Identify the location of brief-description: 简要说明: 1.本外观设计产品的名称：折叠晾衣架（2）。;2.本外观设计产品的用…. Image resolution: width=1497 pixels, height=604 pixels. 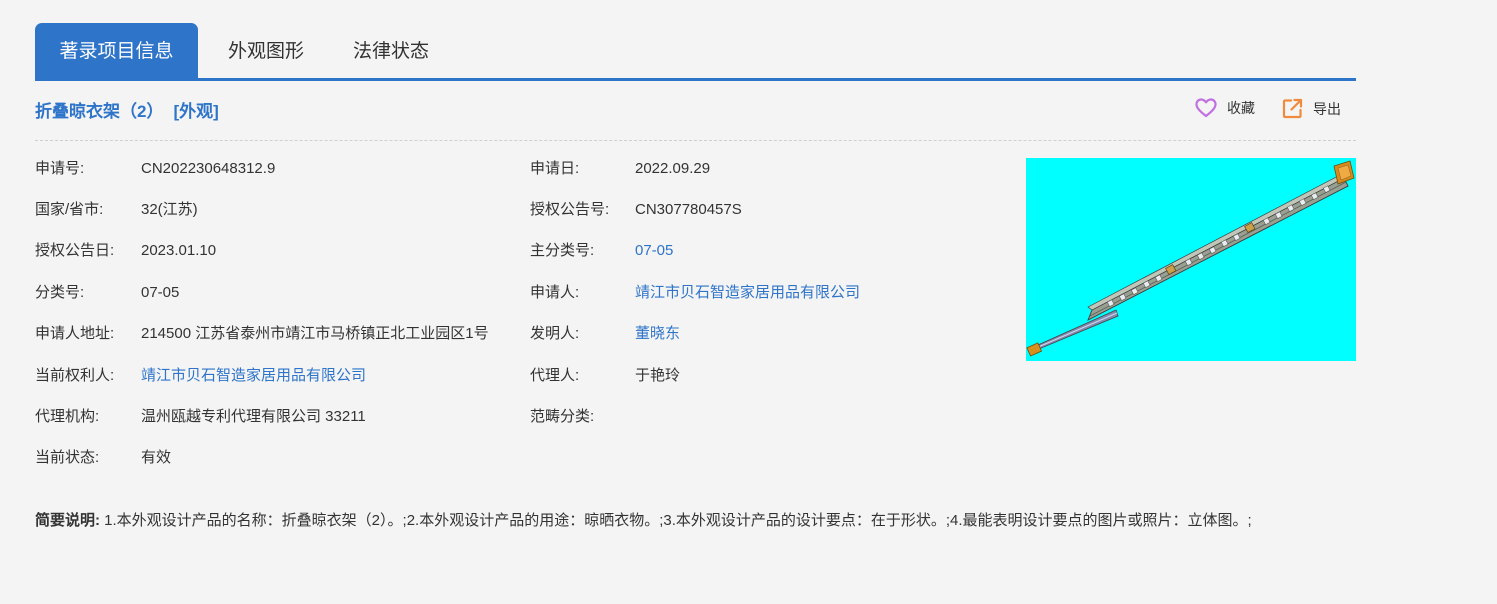
(700, 521).